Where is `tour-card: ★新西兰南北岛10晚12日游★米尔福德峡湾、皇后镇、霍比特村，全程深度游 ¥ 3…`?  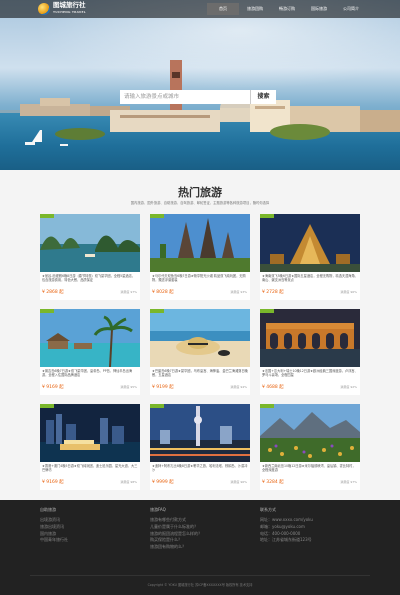 tour-card: ★新西兰南北岛10晚12日游★米尔福德峡湾、皇后镇、霍比特村，全程深度游 ¥ 3… is located at coordinates (310, 447).